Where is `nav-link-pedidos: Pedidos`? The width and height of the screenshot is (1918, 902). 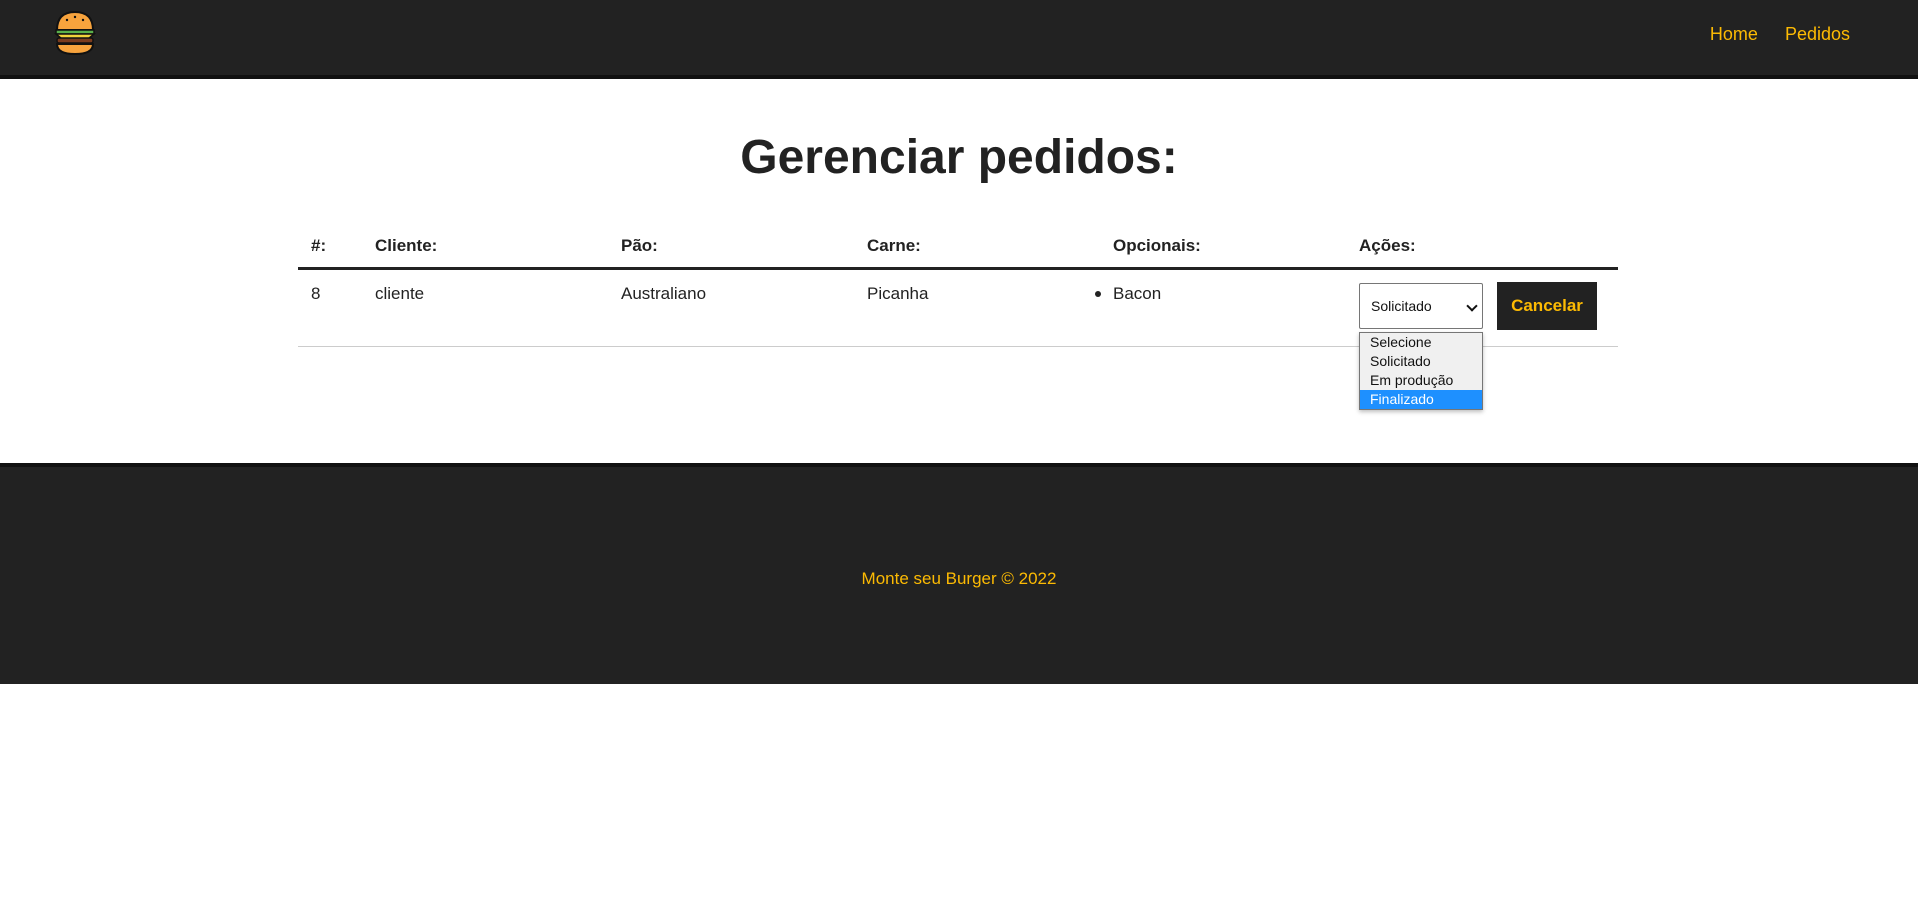 nav-link-pedidos: Pedidos is located at coordinates (1817, 34).